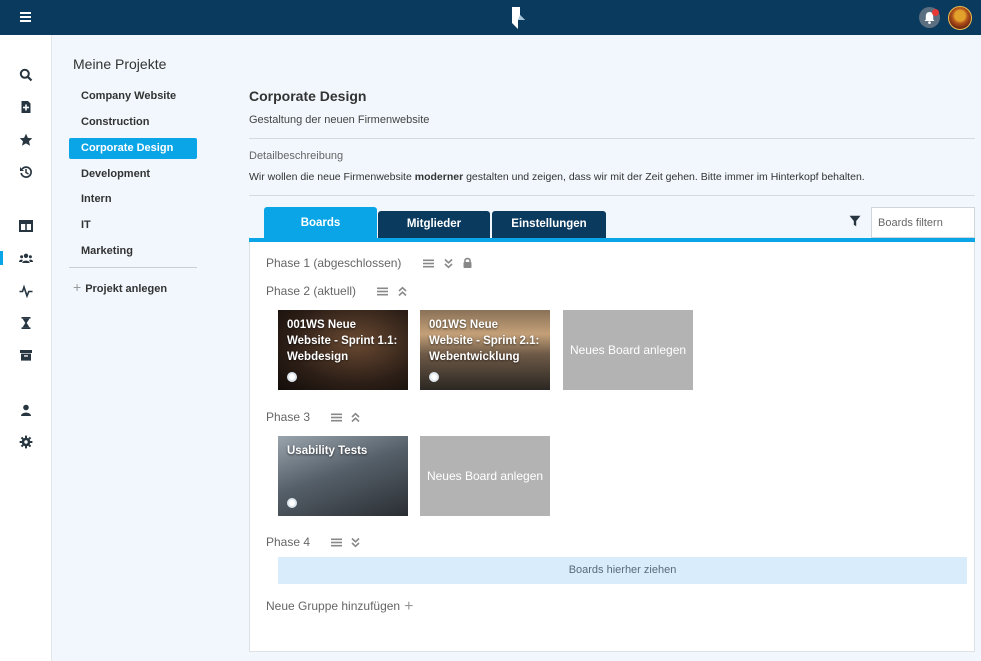  I want to click on user-avatar, so click(960, 18).